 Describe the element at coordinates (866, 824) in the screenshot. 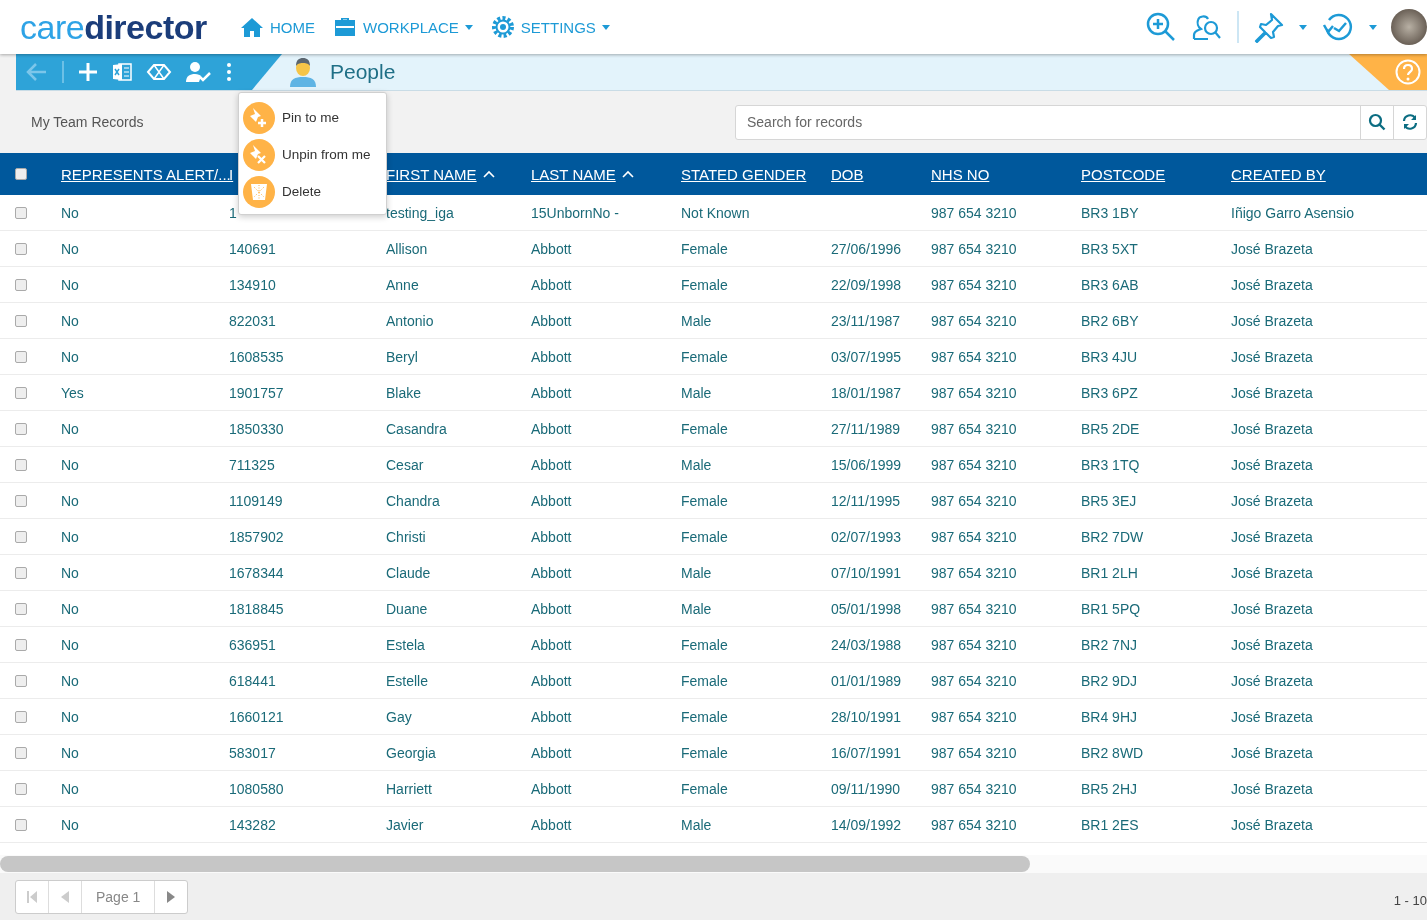

I see `table-cell: 14/09/1992` at that location.